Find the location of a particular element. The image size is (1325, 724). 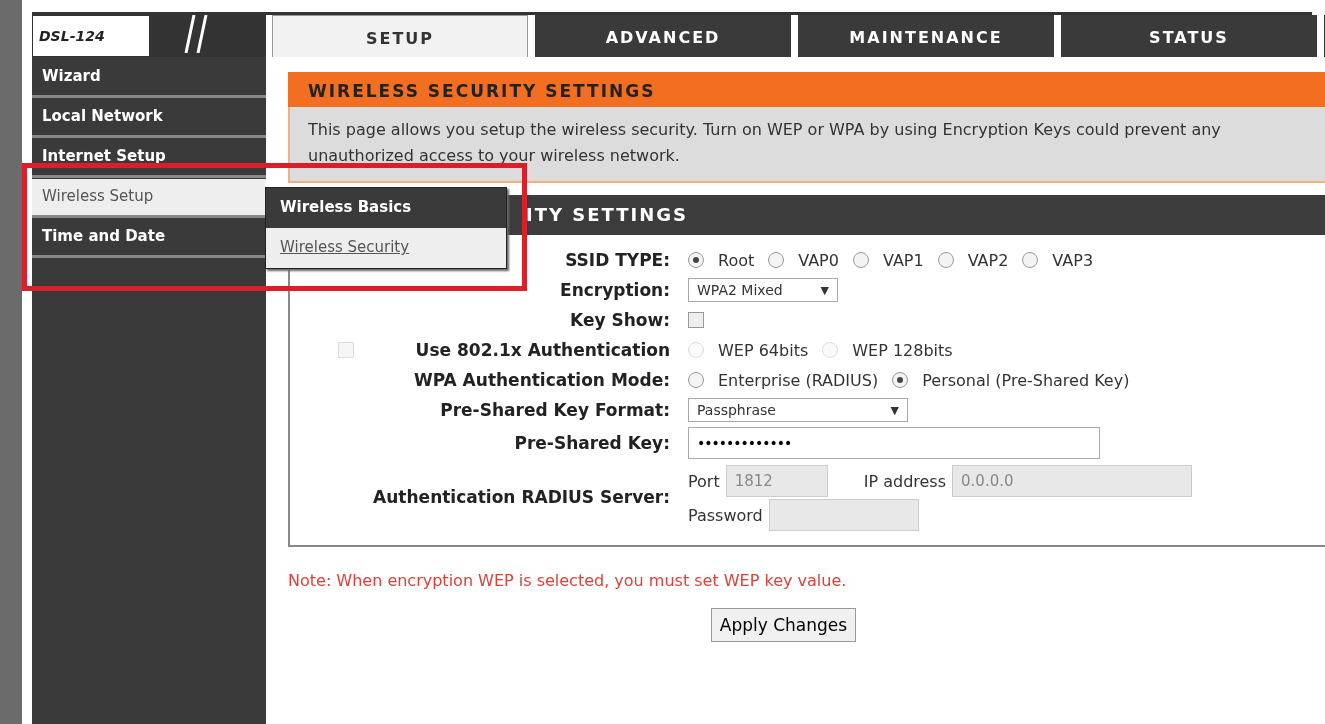

radio-label: WEP 128bits is located at coordinates (902, 350).